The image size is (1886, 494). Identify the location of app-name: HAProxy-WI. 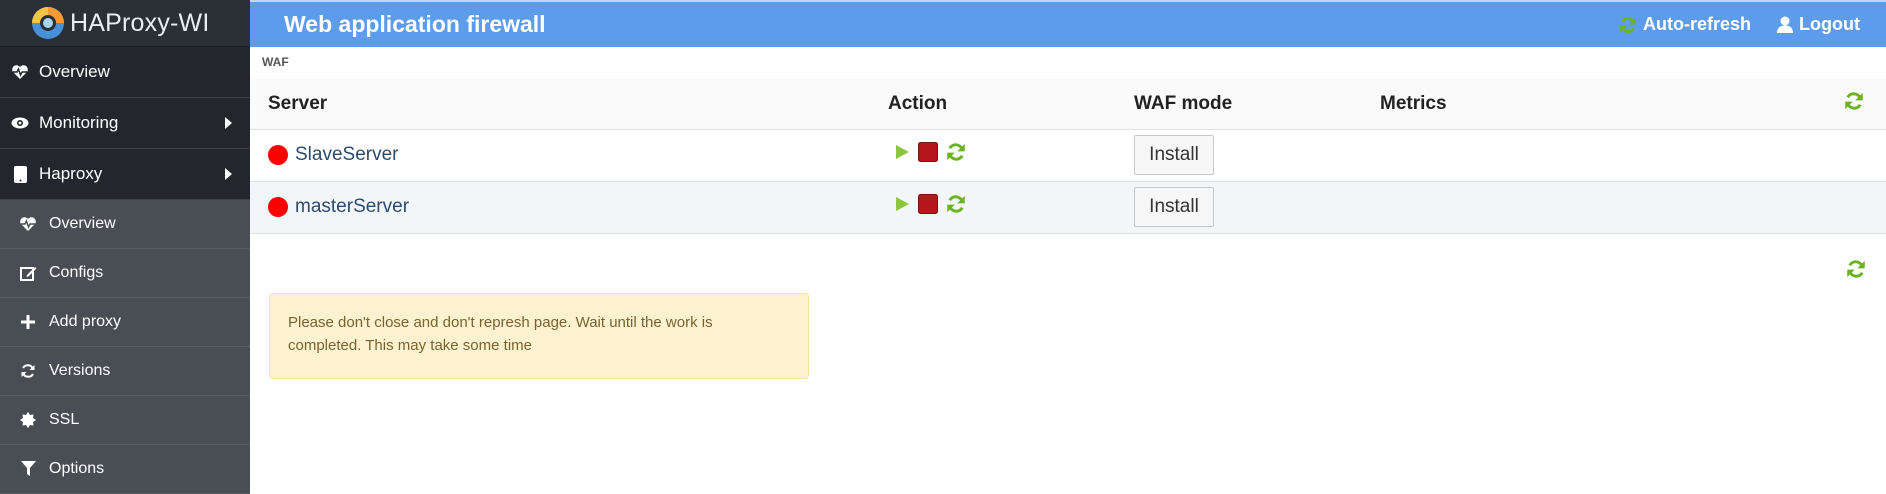
(140, 22).